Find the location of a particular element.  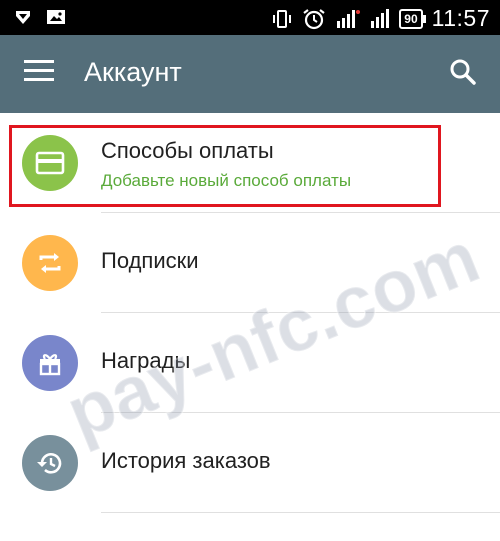

menu-button is located at coordinates (39, 74).